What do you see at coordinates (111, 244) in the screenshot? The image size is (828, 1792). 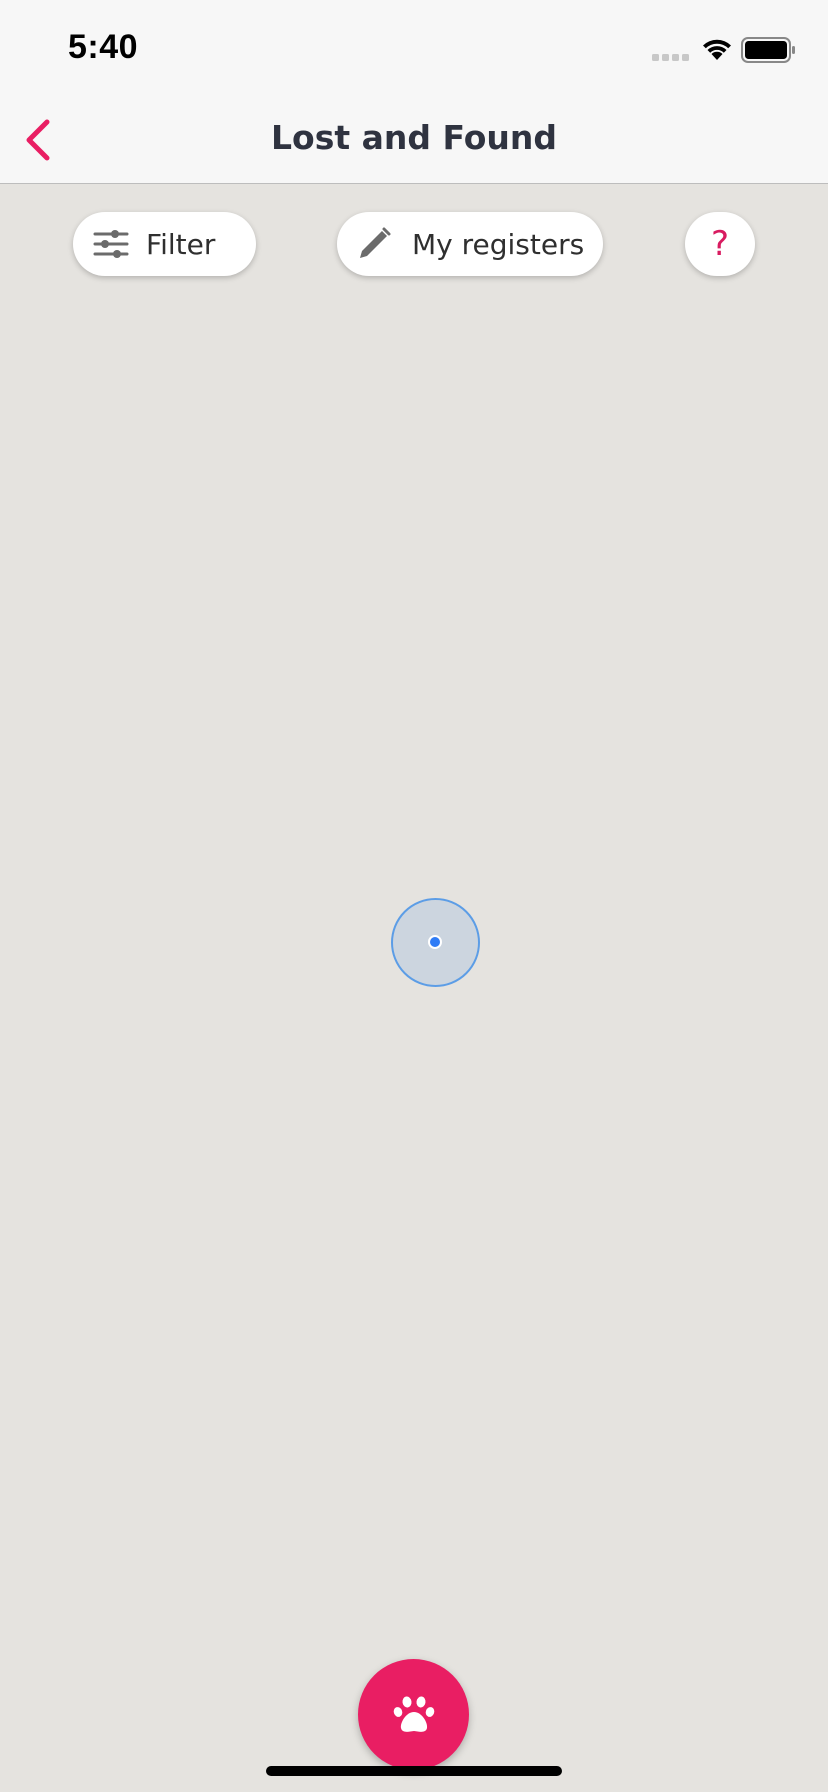 I see `sliders-icon` at bounding box center [111, 244].